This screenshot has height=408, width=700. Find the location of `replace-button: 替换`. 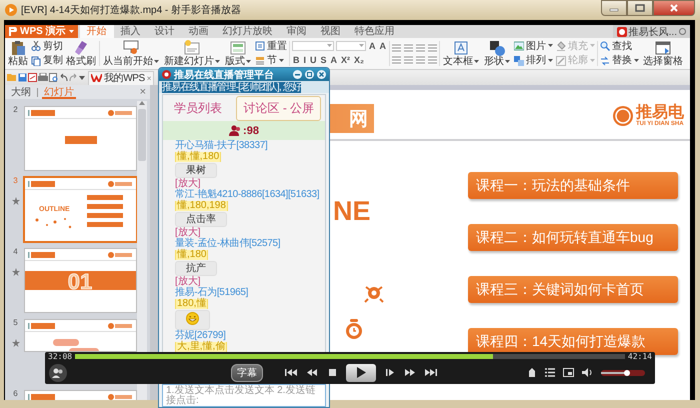

replace-button: 替换 is located at coordinates (619, 61).